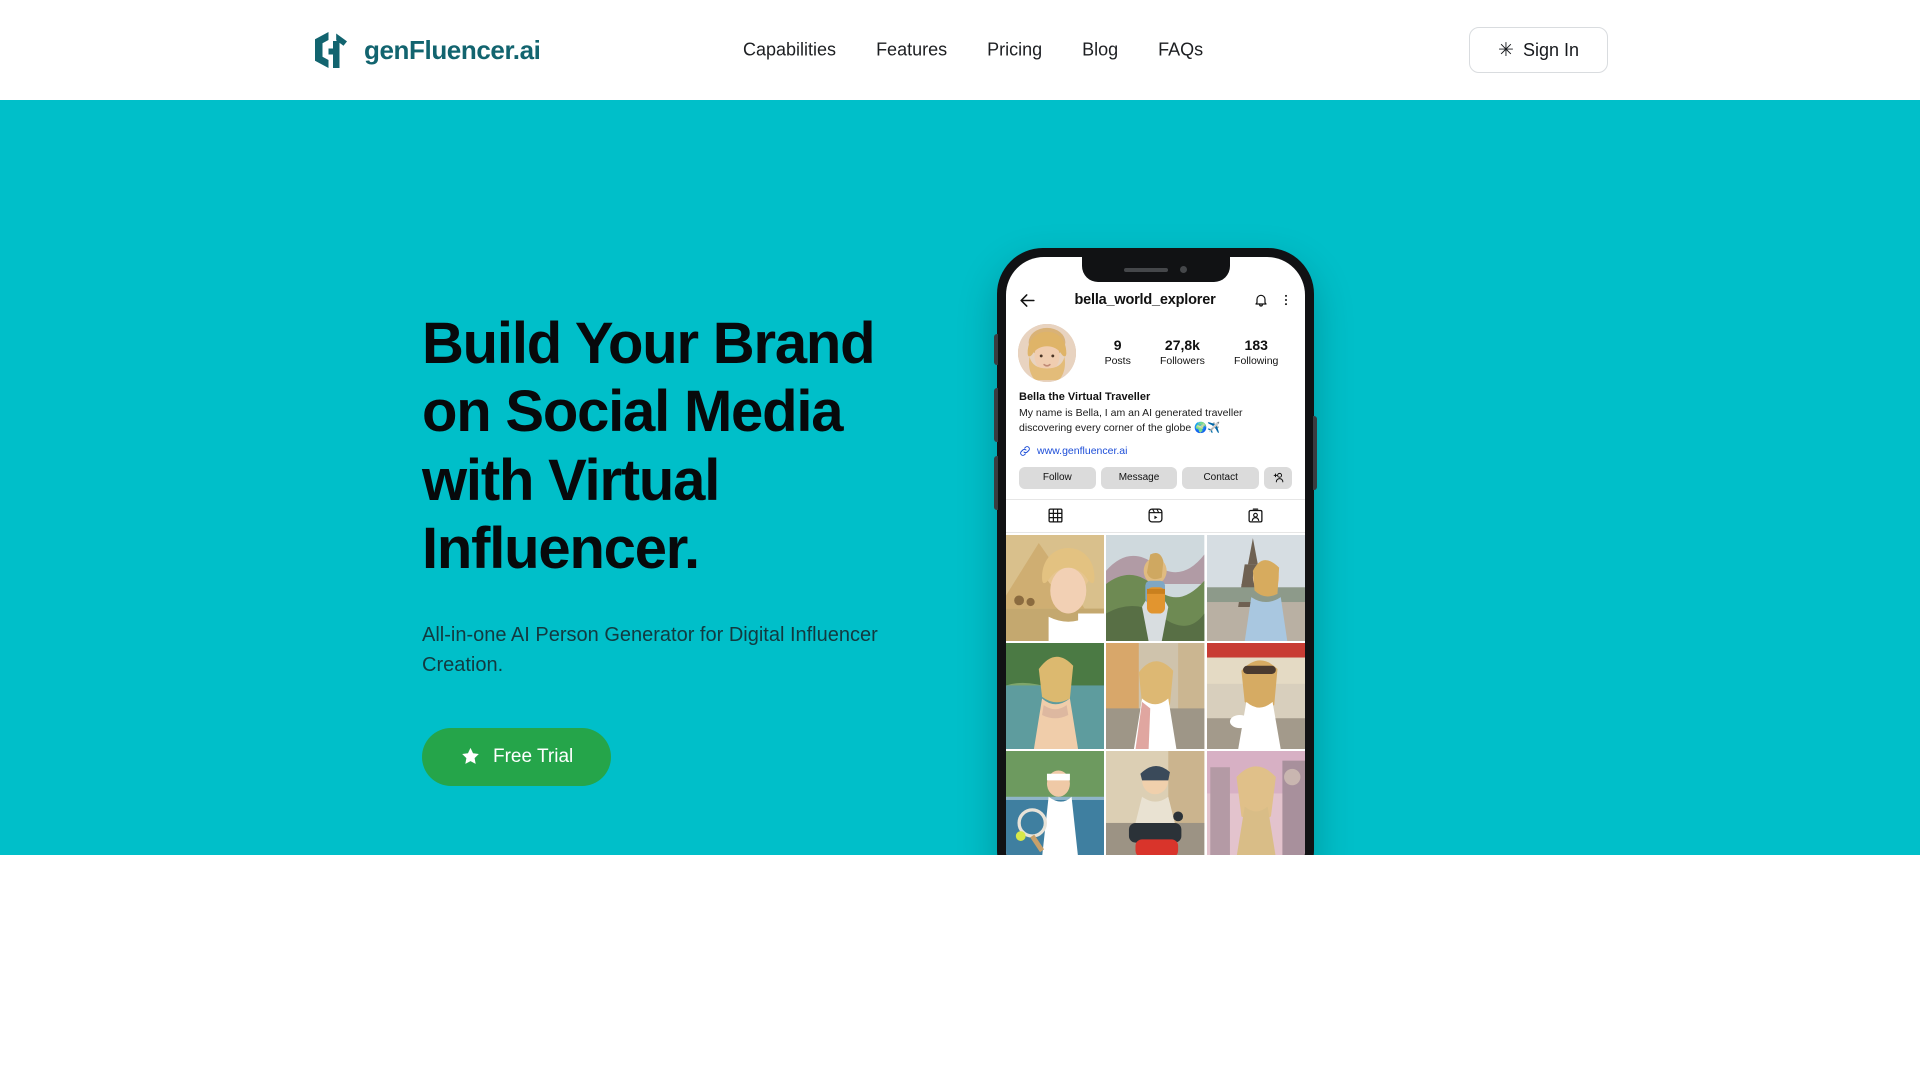 The image size is (1920, 1080). Describe the element at coordinates (1139, 477) in the screenshot. I see `message-button: Message` at that location.